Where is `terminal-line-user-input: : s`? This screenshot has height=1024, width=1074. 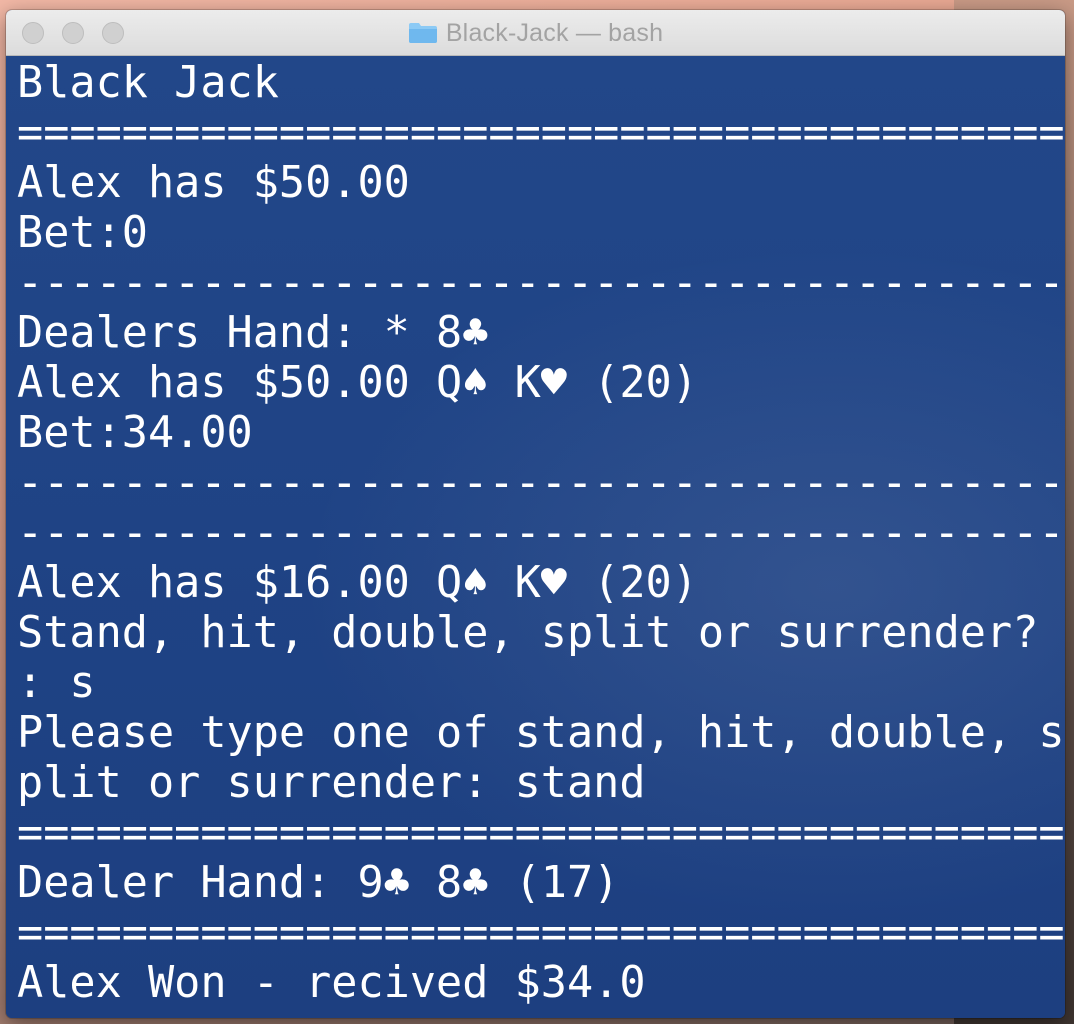
terminal-line-user-input: : s is located at coordinates (56, 683).